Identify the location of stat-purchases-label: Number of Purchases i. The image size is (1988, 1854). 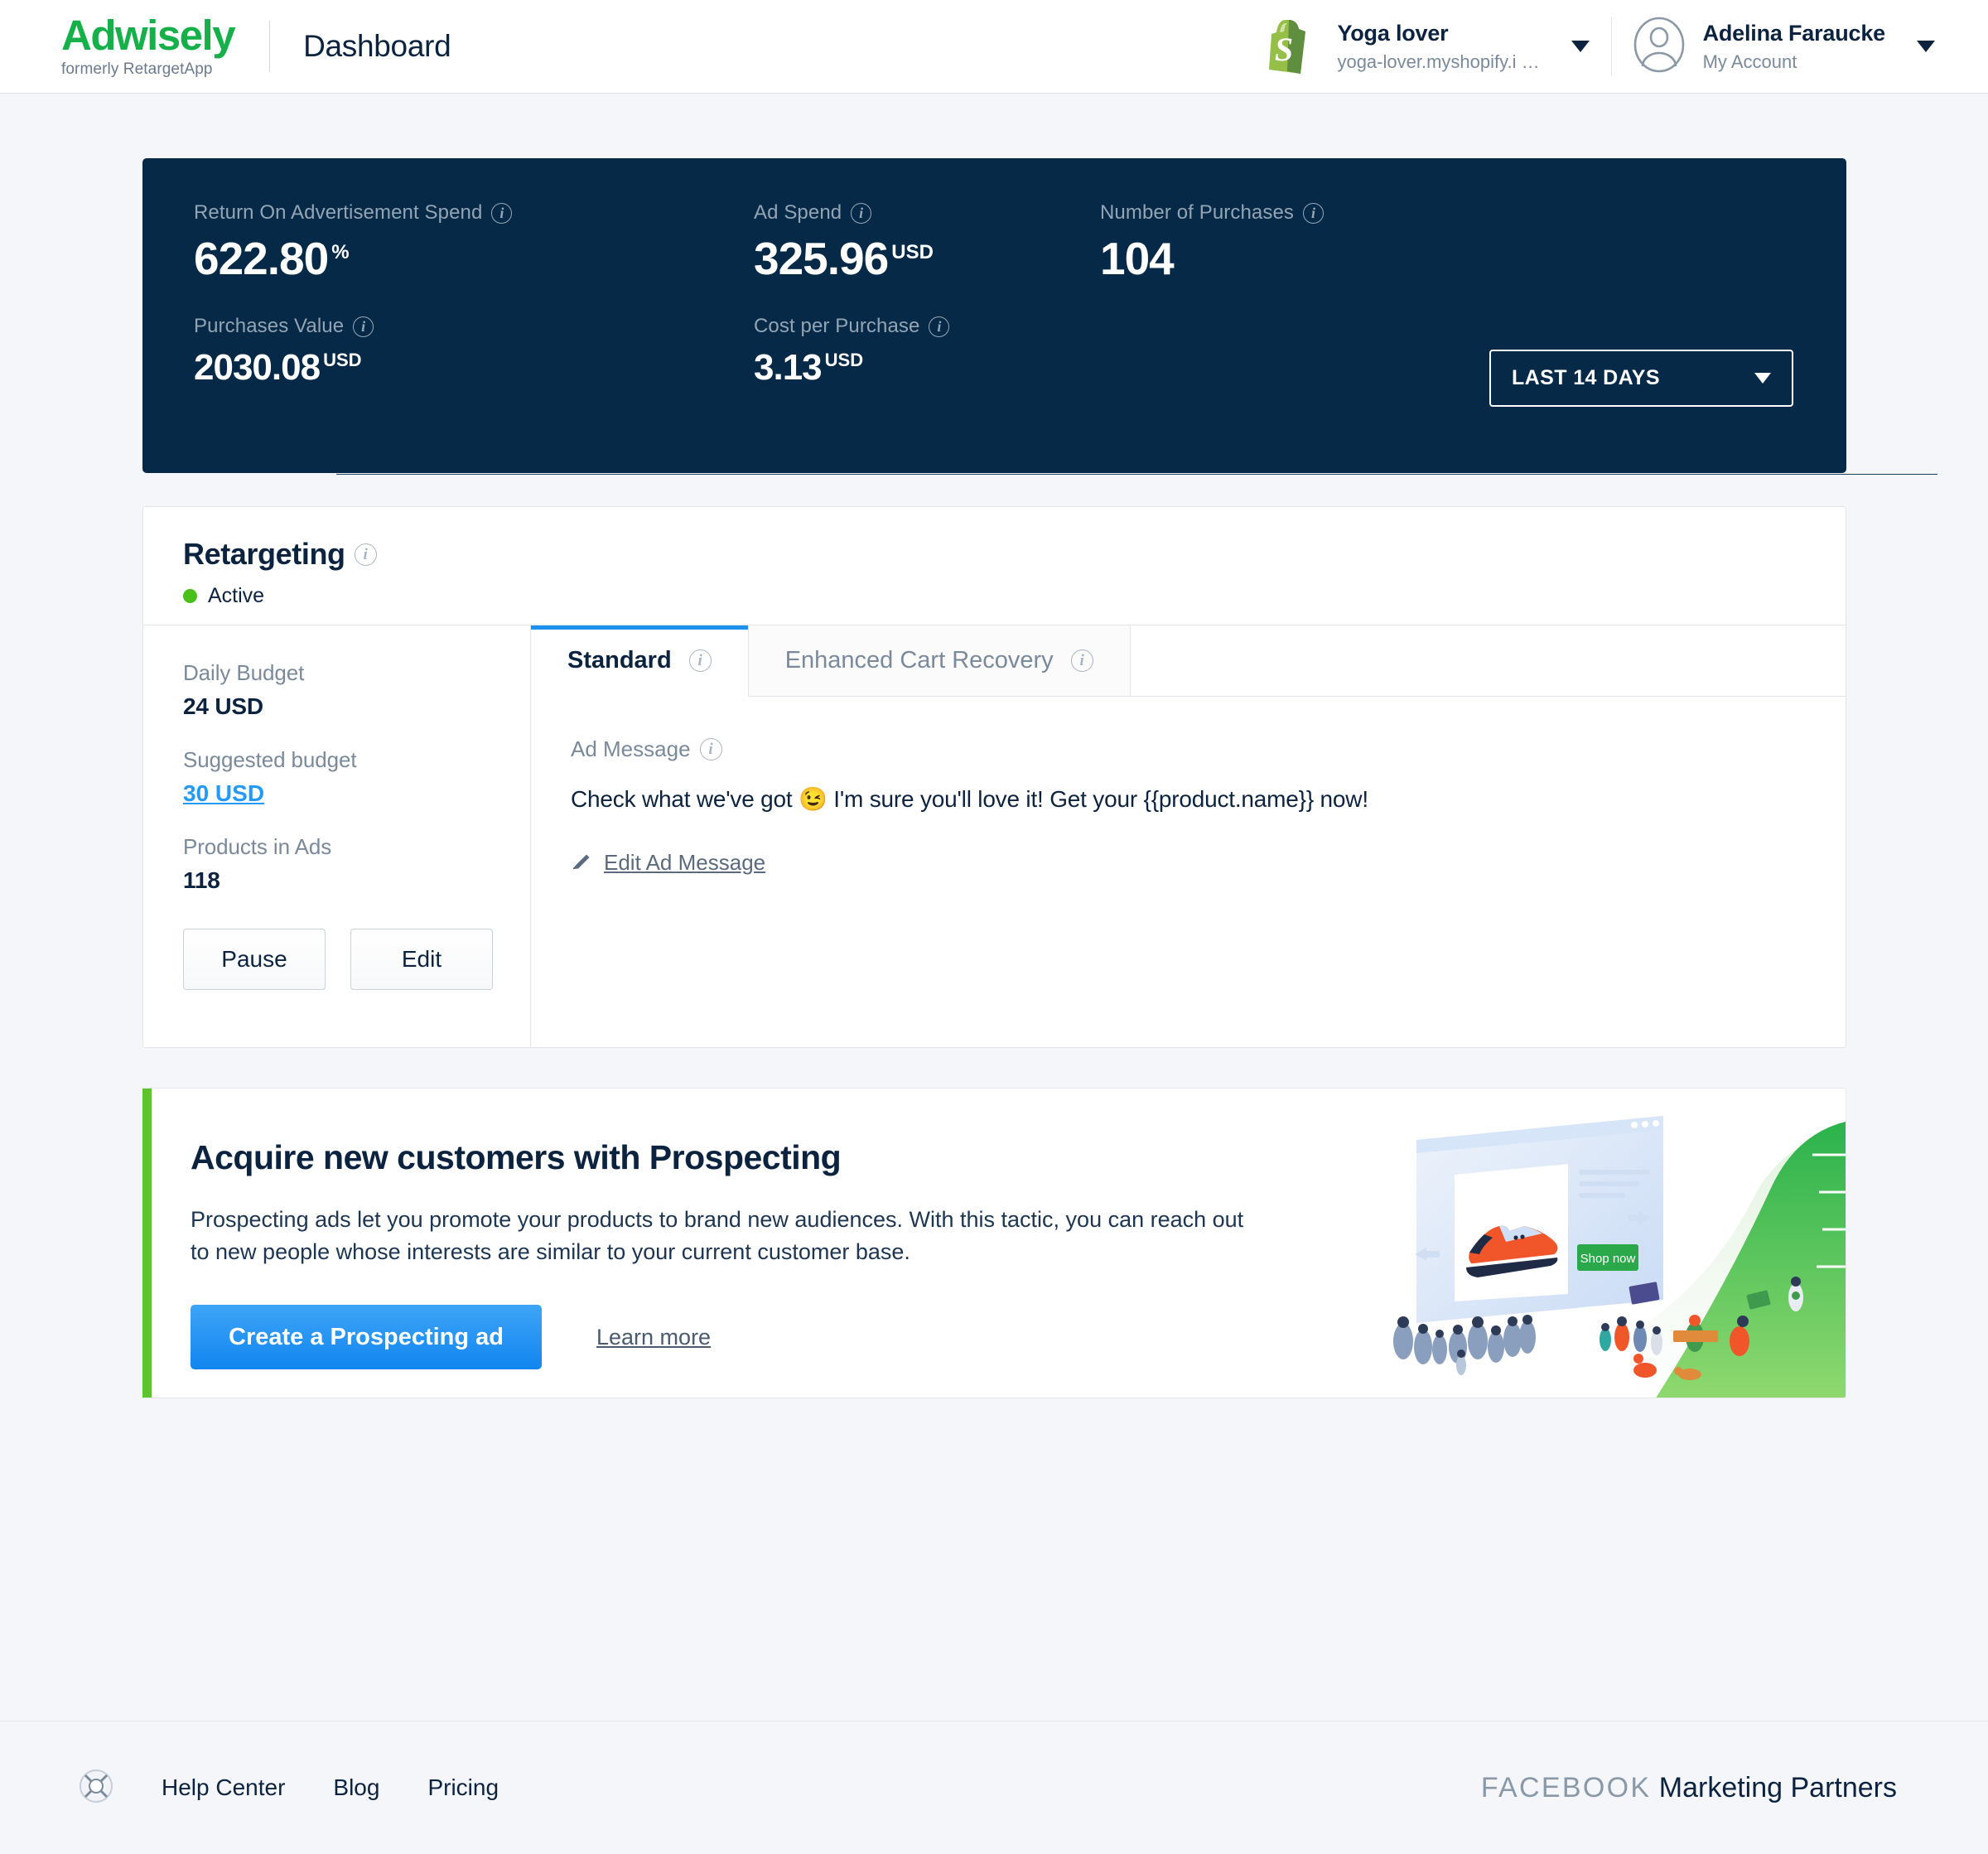
(1212, 213).